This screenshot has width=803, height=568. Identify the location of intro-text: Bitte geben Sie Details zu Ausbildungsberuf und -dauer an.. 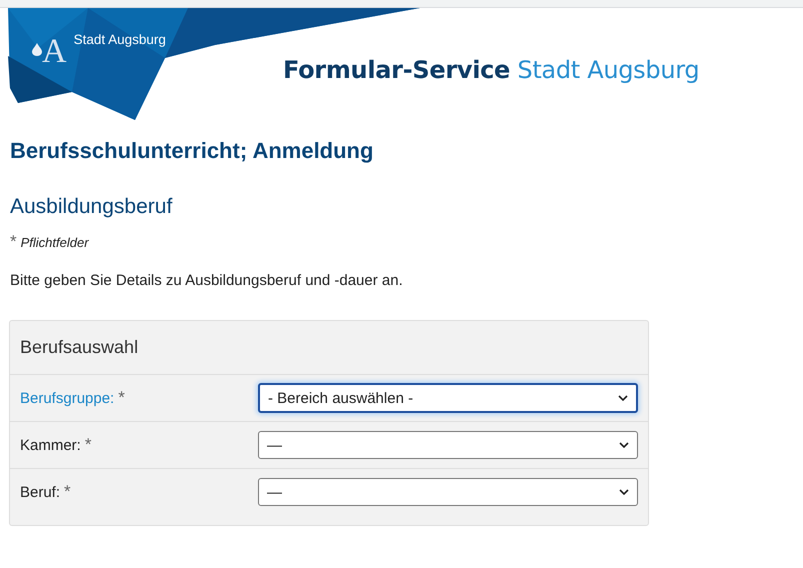
(207, 280).